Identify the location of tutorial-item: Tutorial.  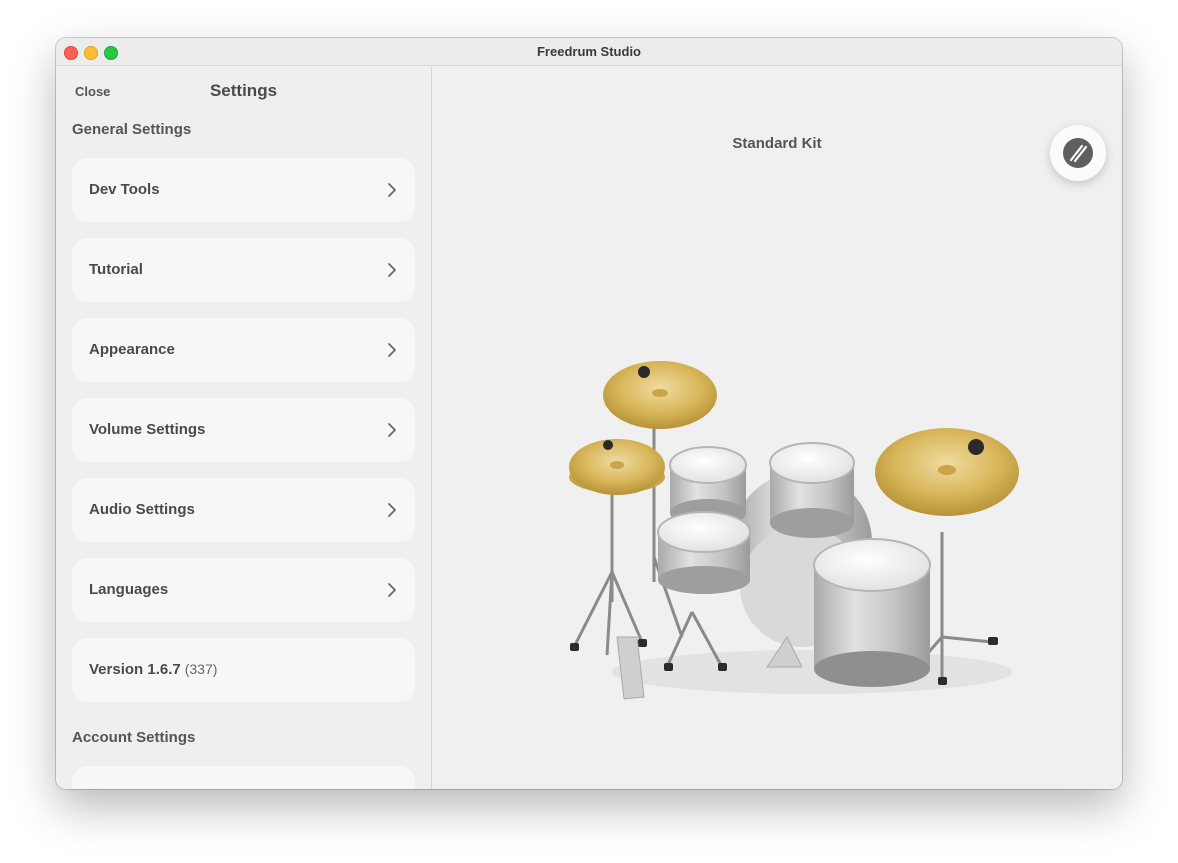
(243, 270).